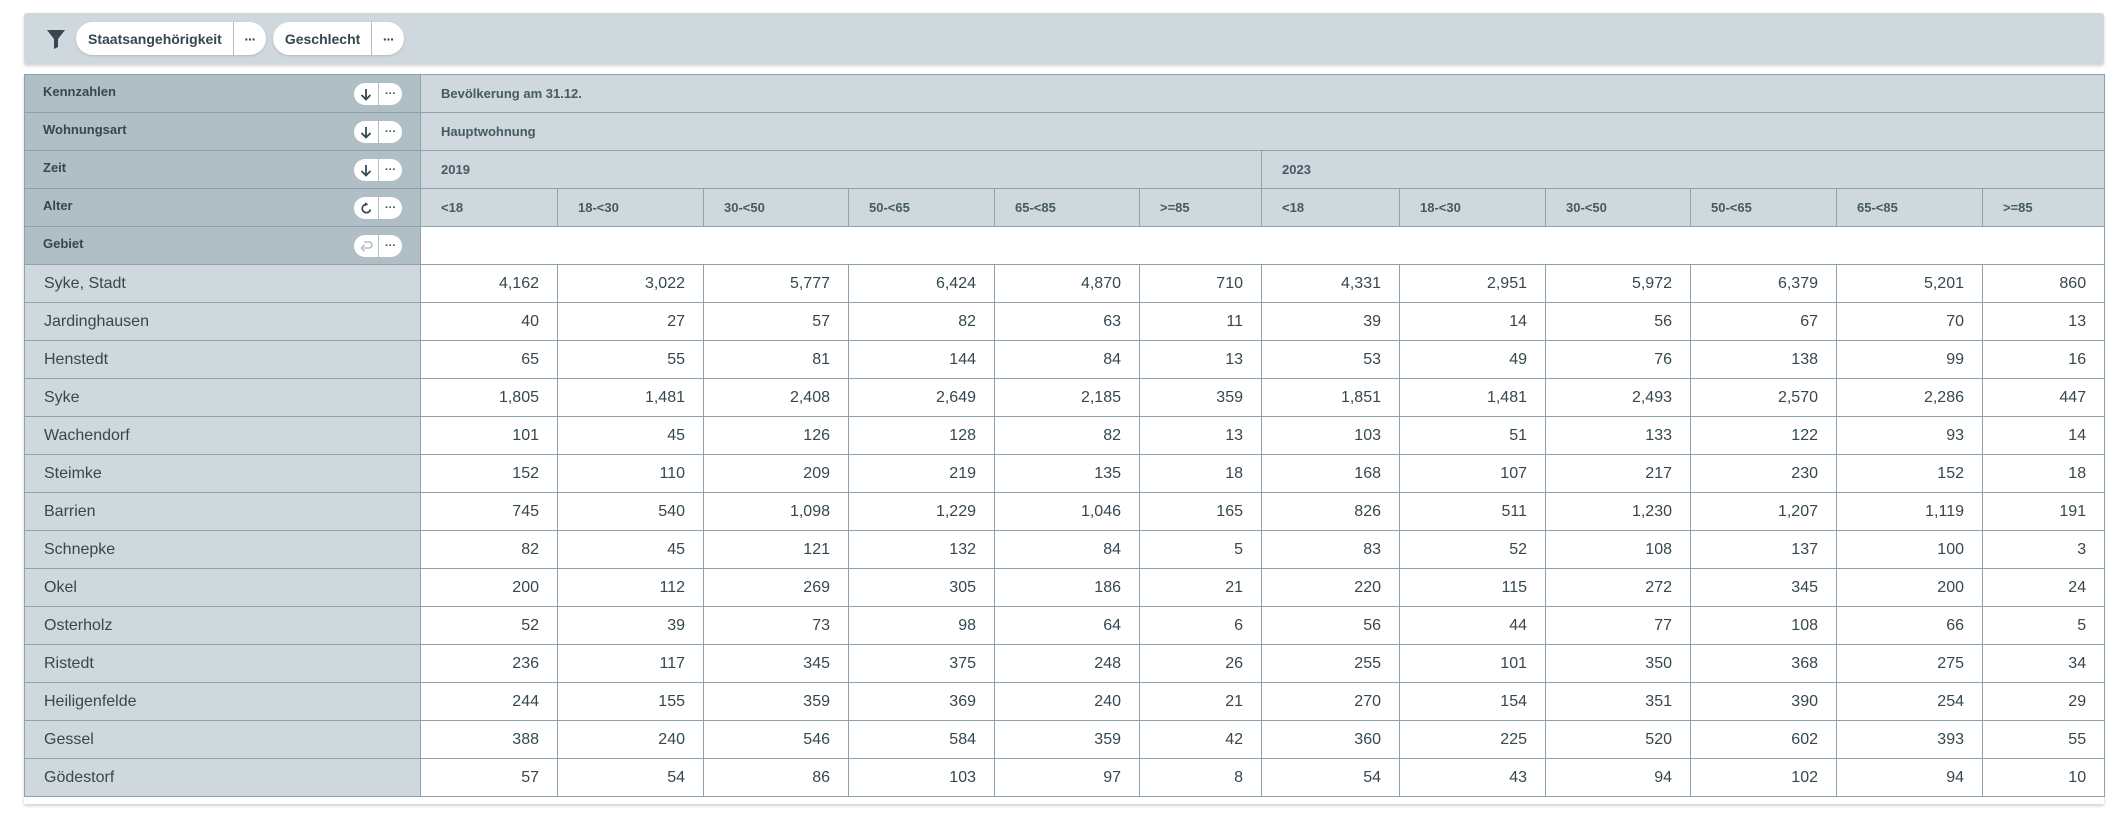  What do you see at coordinates (1065, 777) in the screenshot?
I see `table-row: Gödestorf 57 54 86 103 97 8 54 43 94 102 94 10` at bounding box center [1065, 777].